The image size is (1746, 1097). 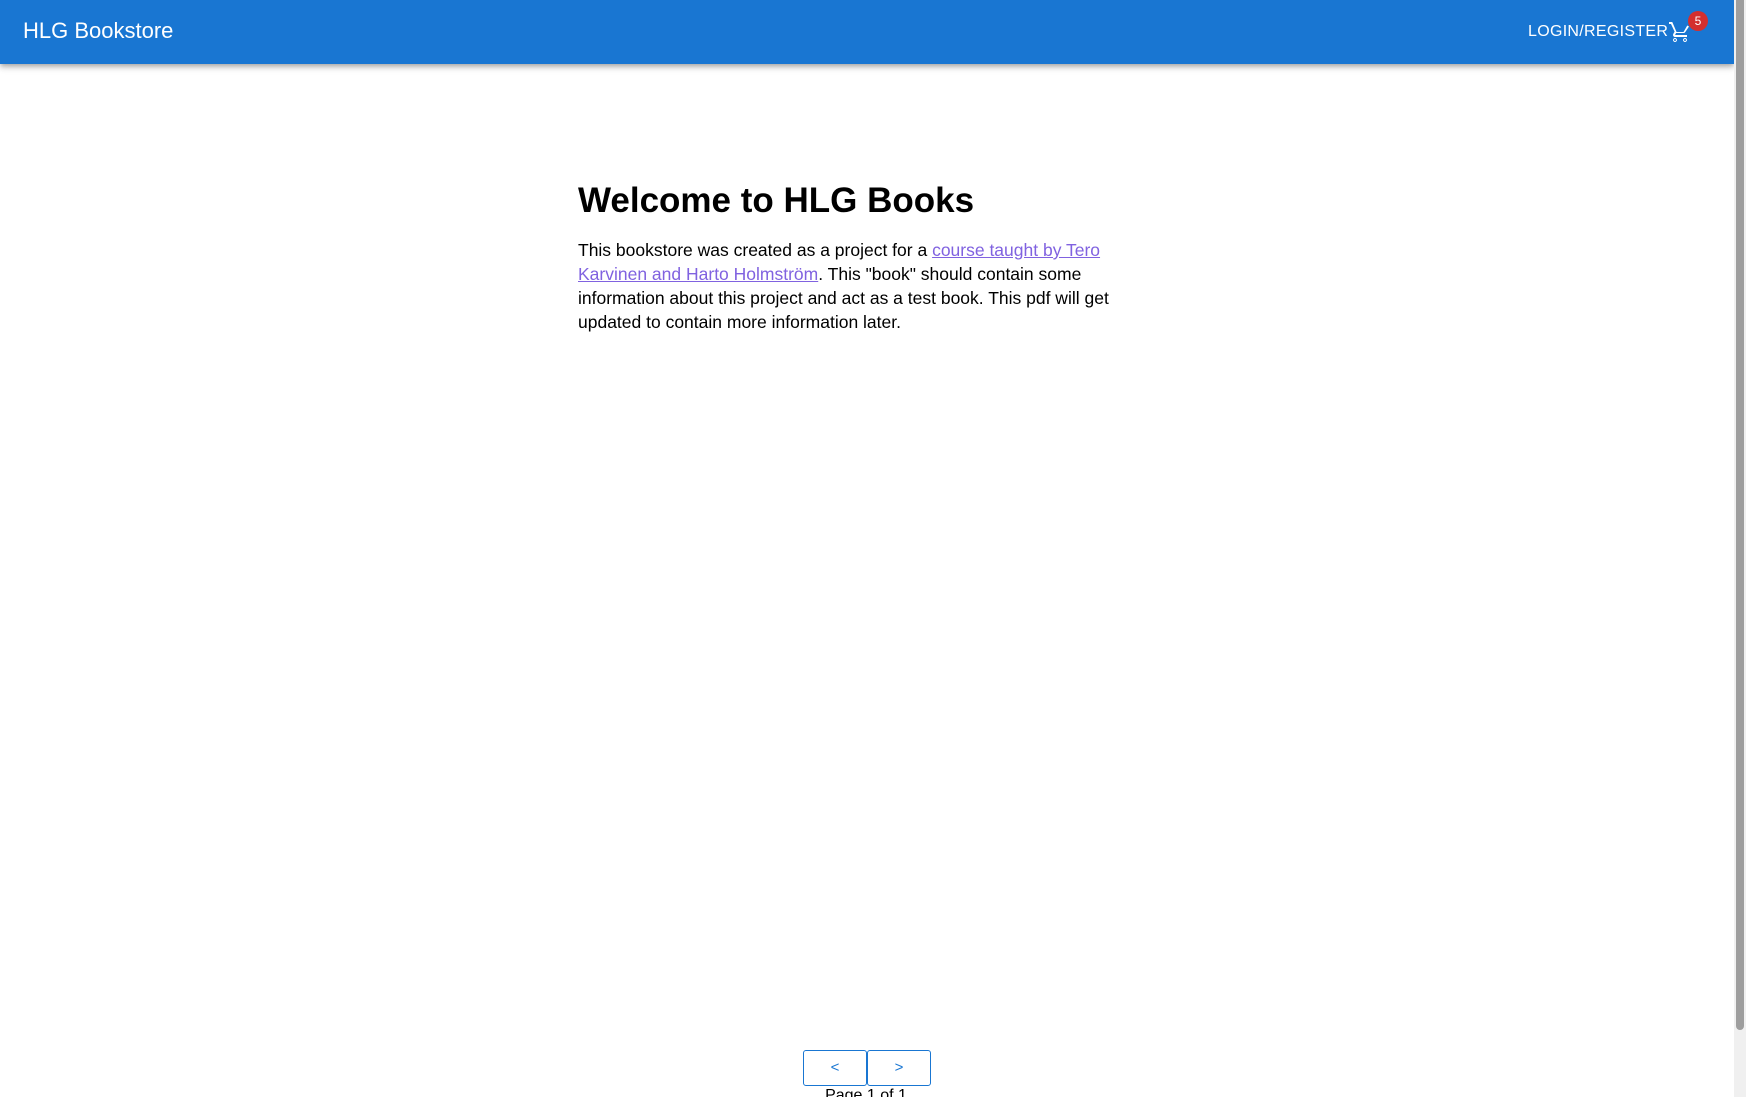 What do you see at coordinates (1698, 21) in the screenshot?
I see `cart-count-badge: 5` at bounding box center [1698, 21].